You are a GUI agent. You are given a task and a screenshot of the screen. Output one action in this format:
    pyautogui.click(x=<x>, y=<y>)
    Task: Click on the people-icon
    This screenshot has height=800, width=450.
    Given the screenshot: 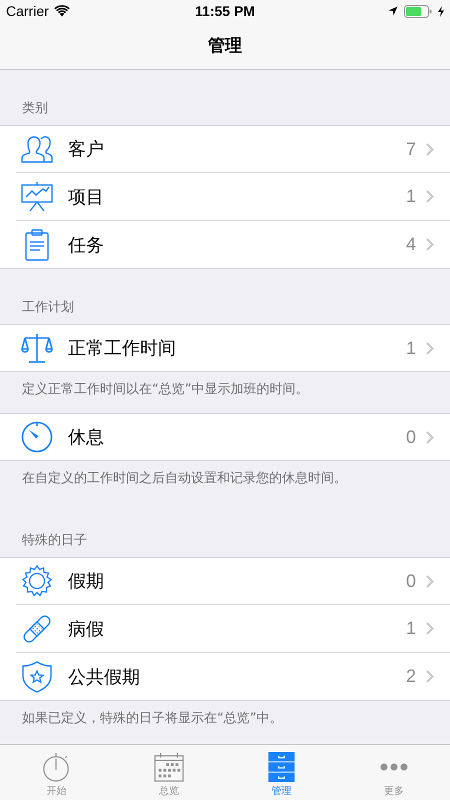 What is the action you would take?
    pyautogui.click(x=37, y=149)
    